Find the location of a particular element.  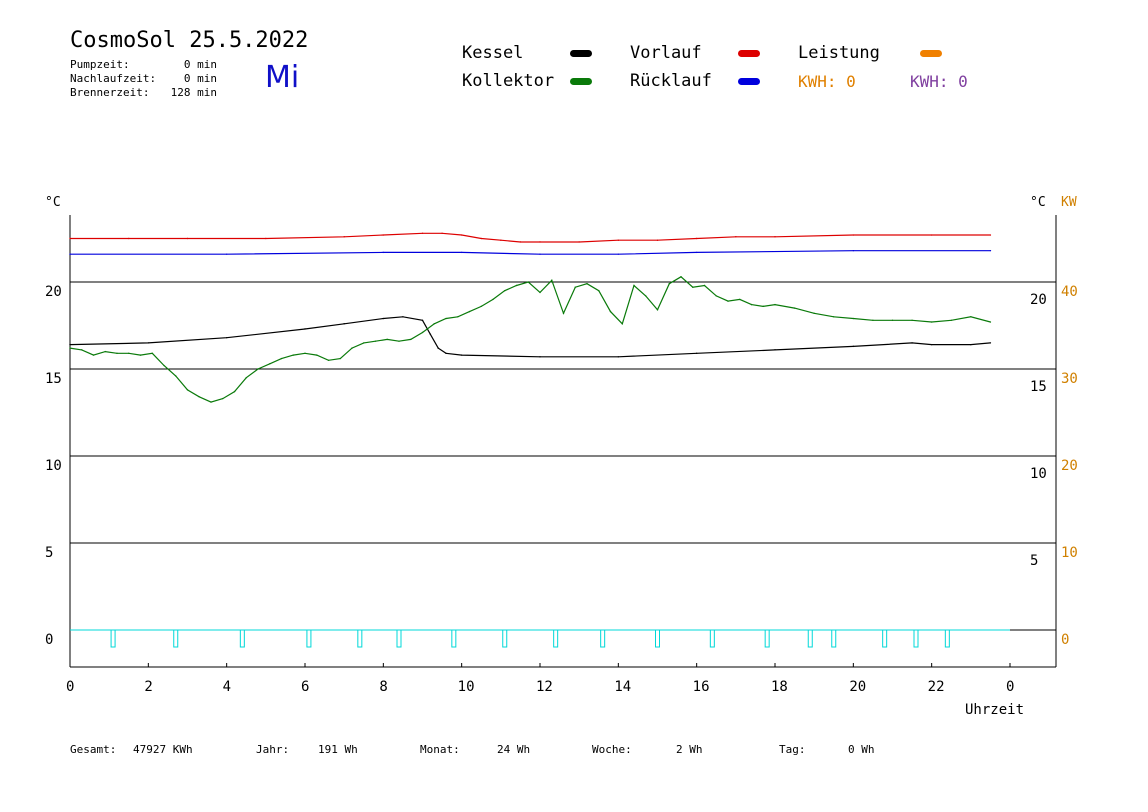

footer-value: 191 Wh is located at coordinates (338, 749).